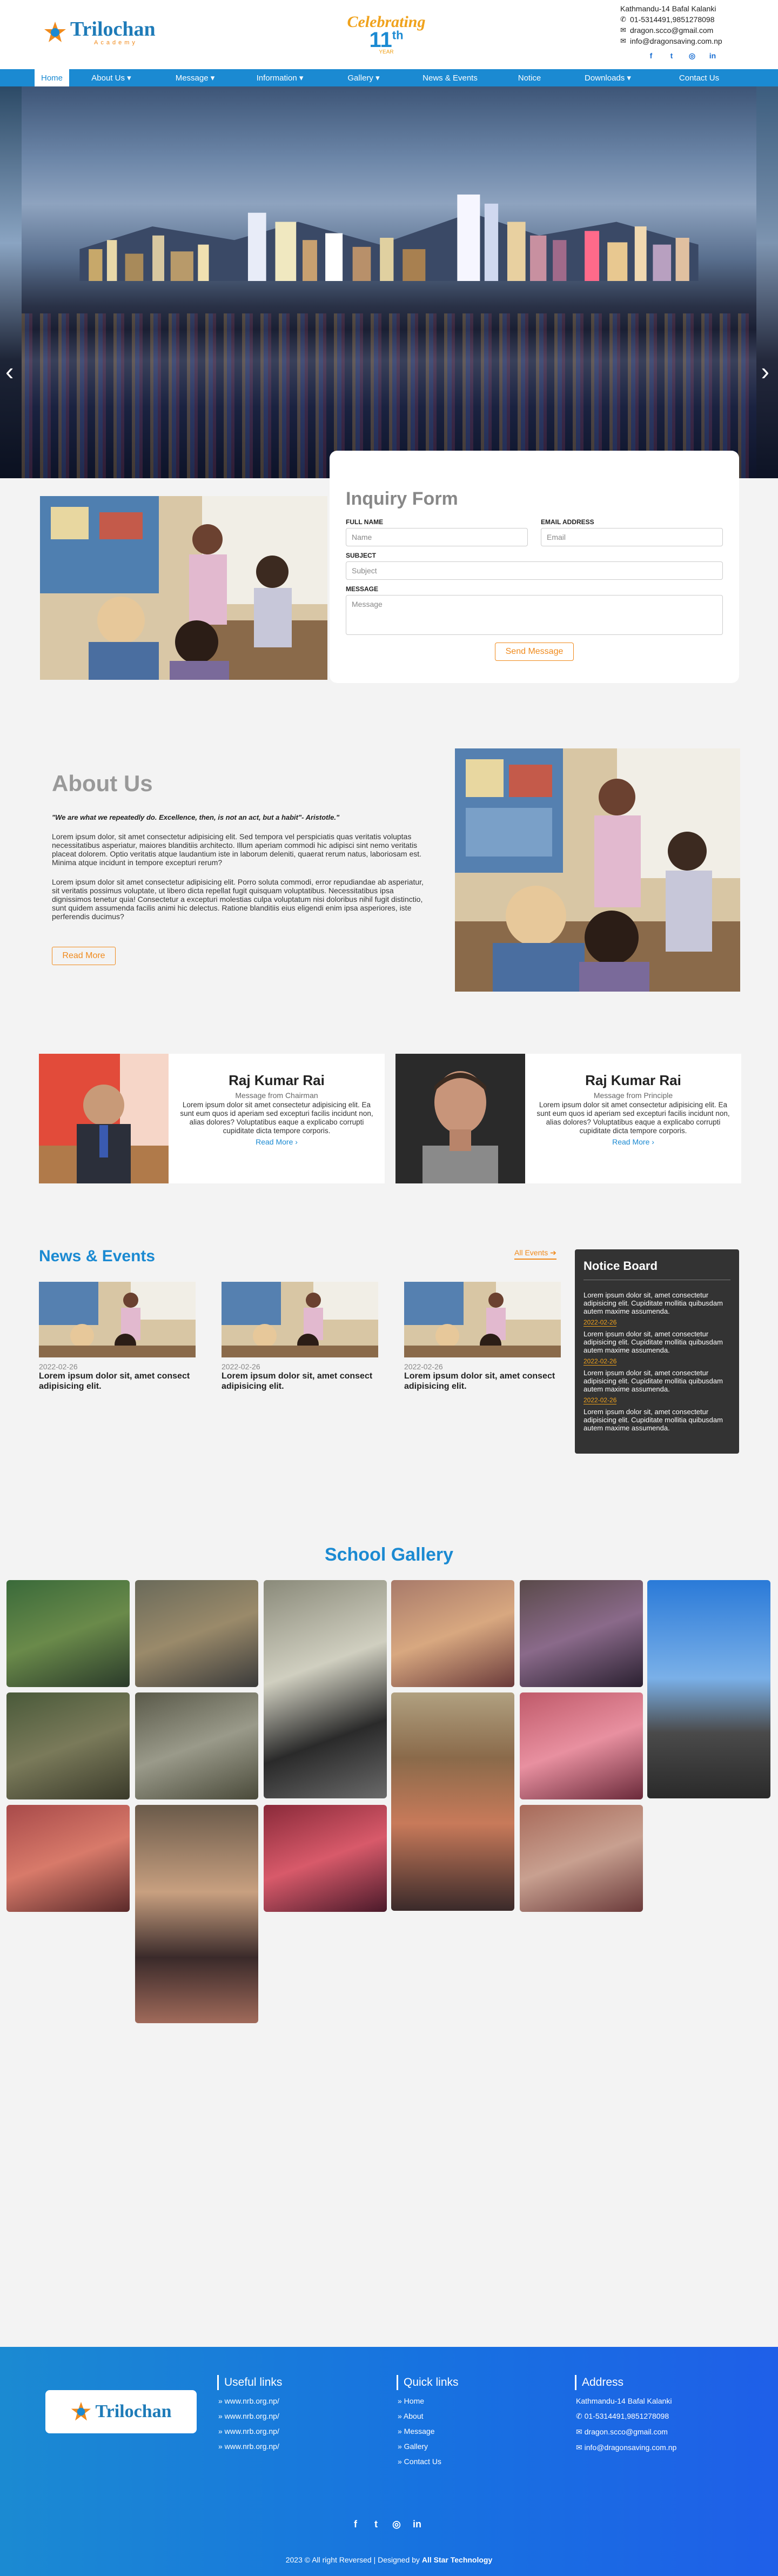 Image resolution: width=778 pixels, height=2576 pixels. What do you see at coordinates (534, 652) in the screenshot?
I see `send-message-button: Send Message` at bounding box center [534, 652].